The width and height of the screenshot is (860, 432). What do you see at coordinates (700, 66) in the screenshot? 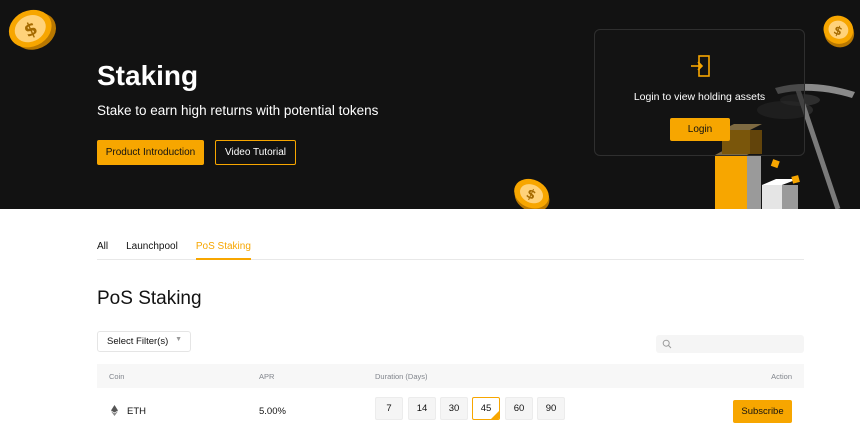
I see `login-door-icon` at bounding box center [700, 66].